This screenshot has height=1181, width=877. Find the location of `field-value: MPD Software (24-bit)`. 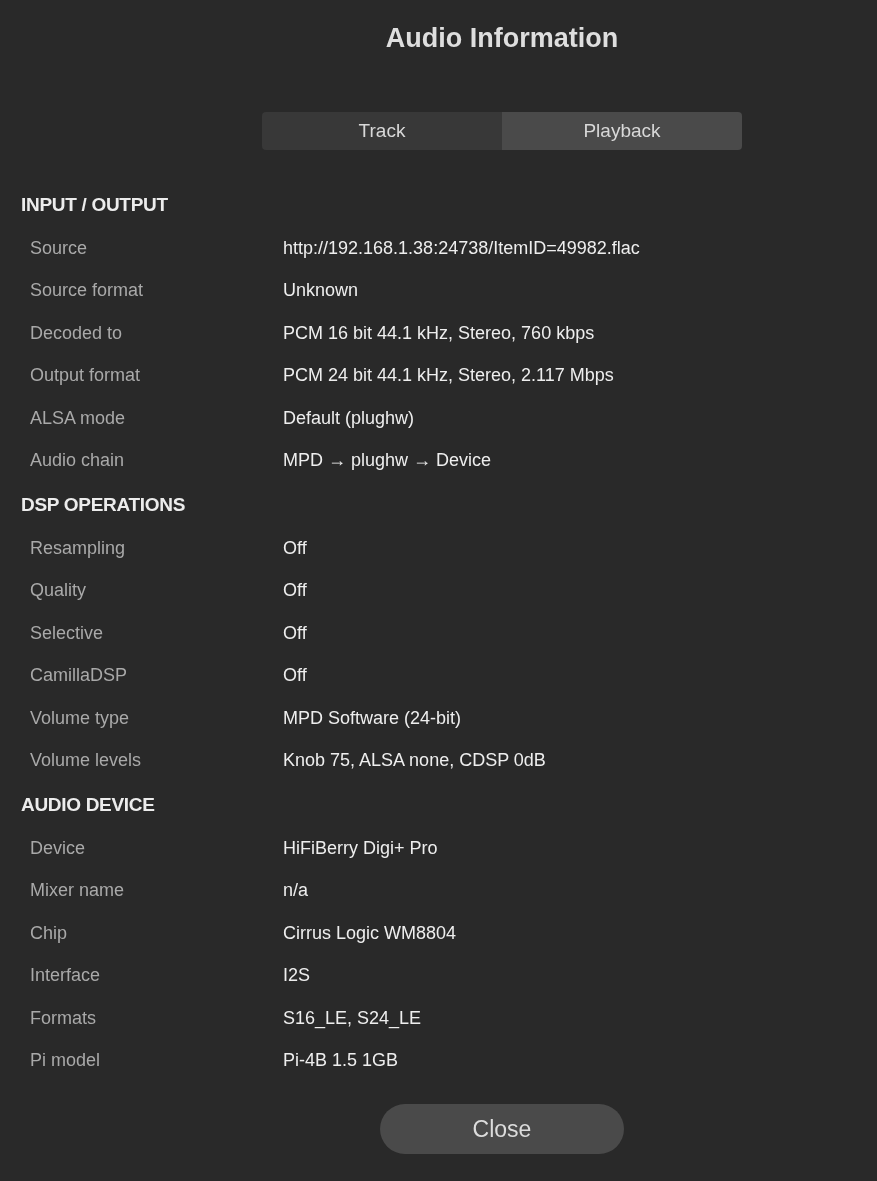

field-value: MPD Software (24-bit) is located at coordinates (372, 718).